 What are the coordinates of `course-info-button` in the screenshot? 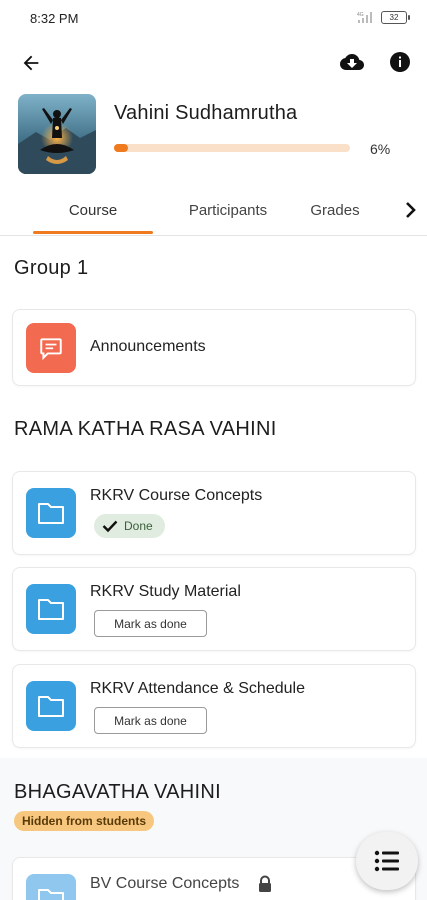 It's located at (400, 62).